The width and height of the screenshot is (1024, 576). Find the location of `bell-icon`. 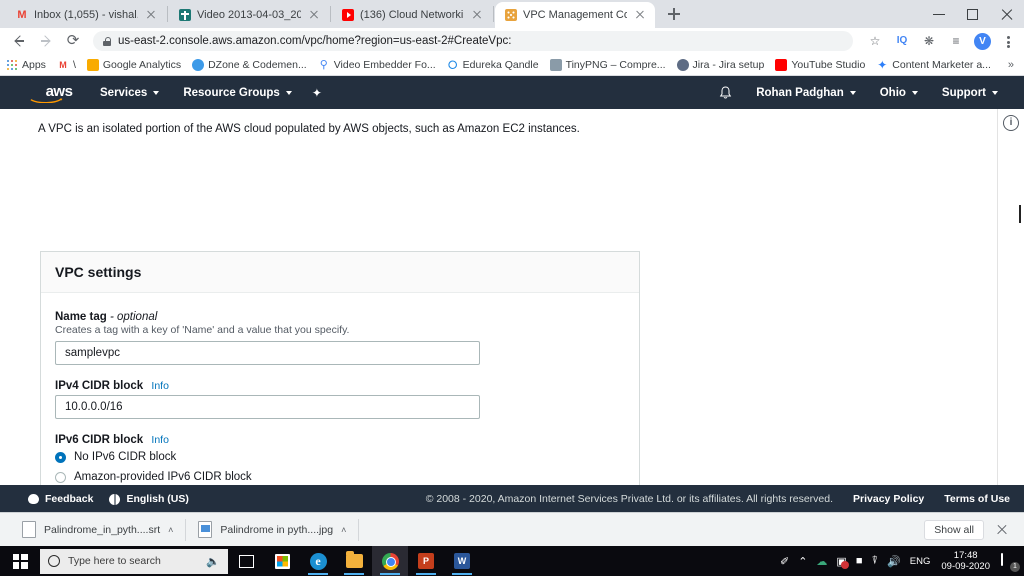

bell-icon is located at coordinates (725, 91).